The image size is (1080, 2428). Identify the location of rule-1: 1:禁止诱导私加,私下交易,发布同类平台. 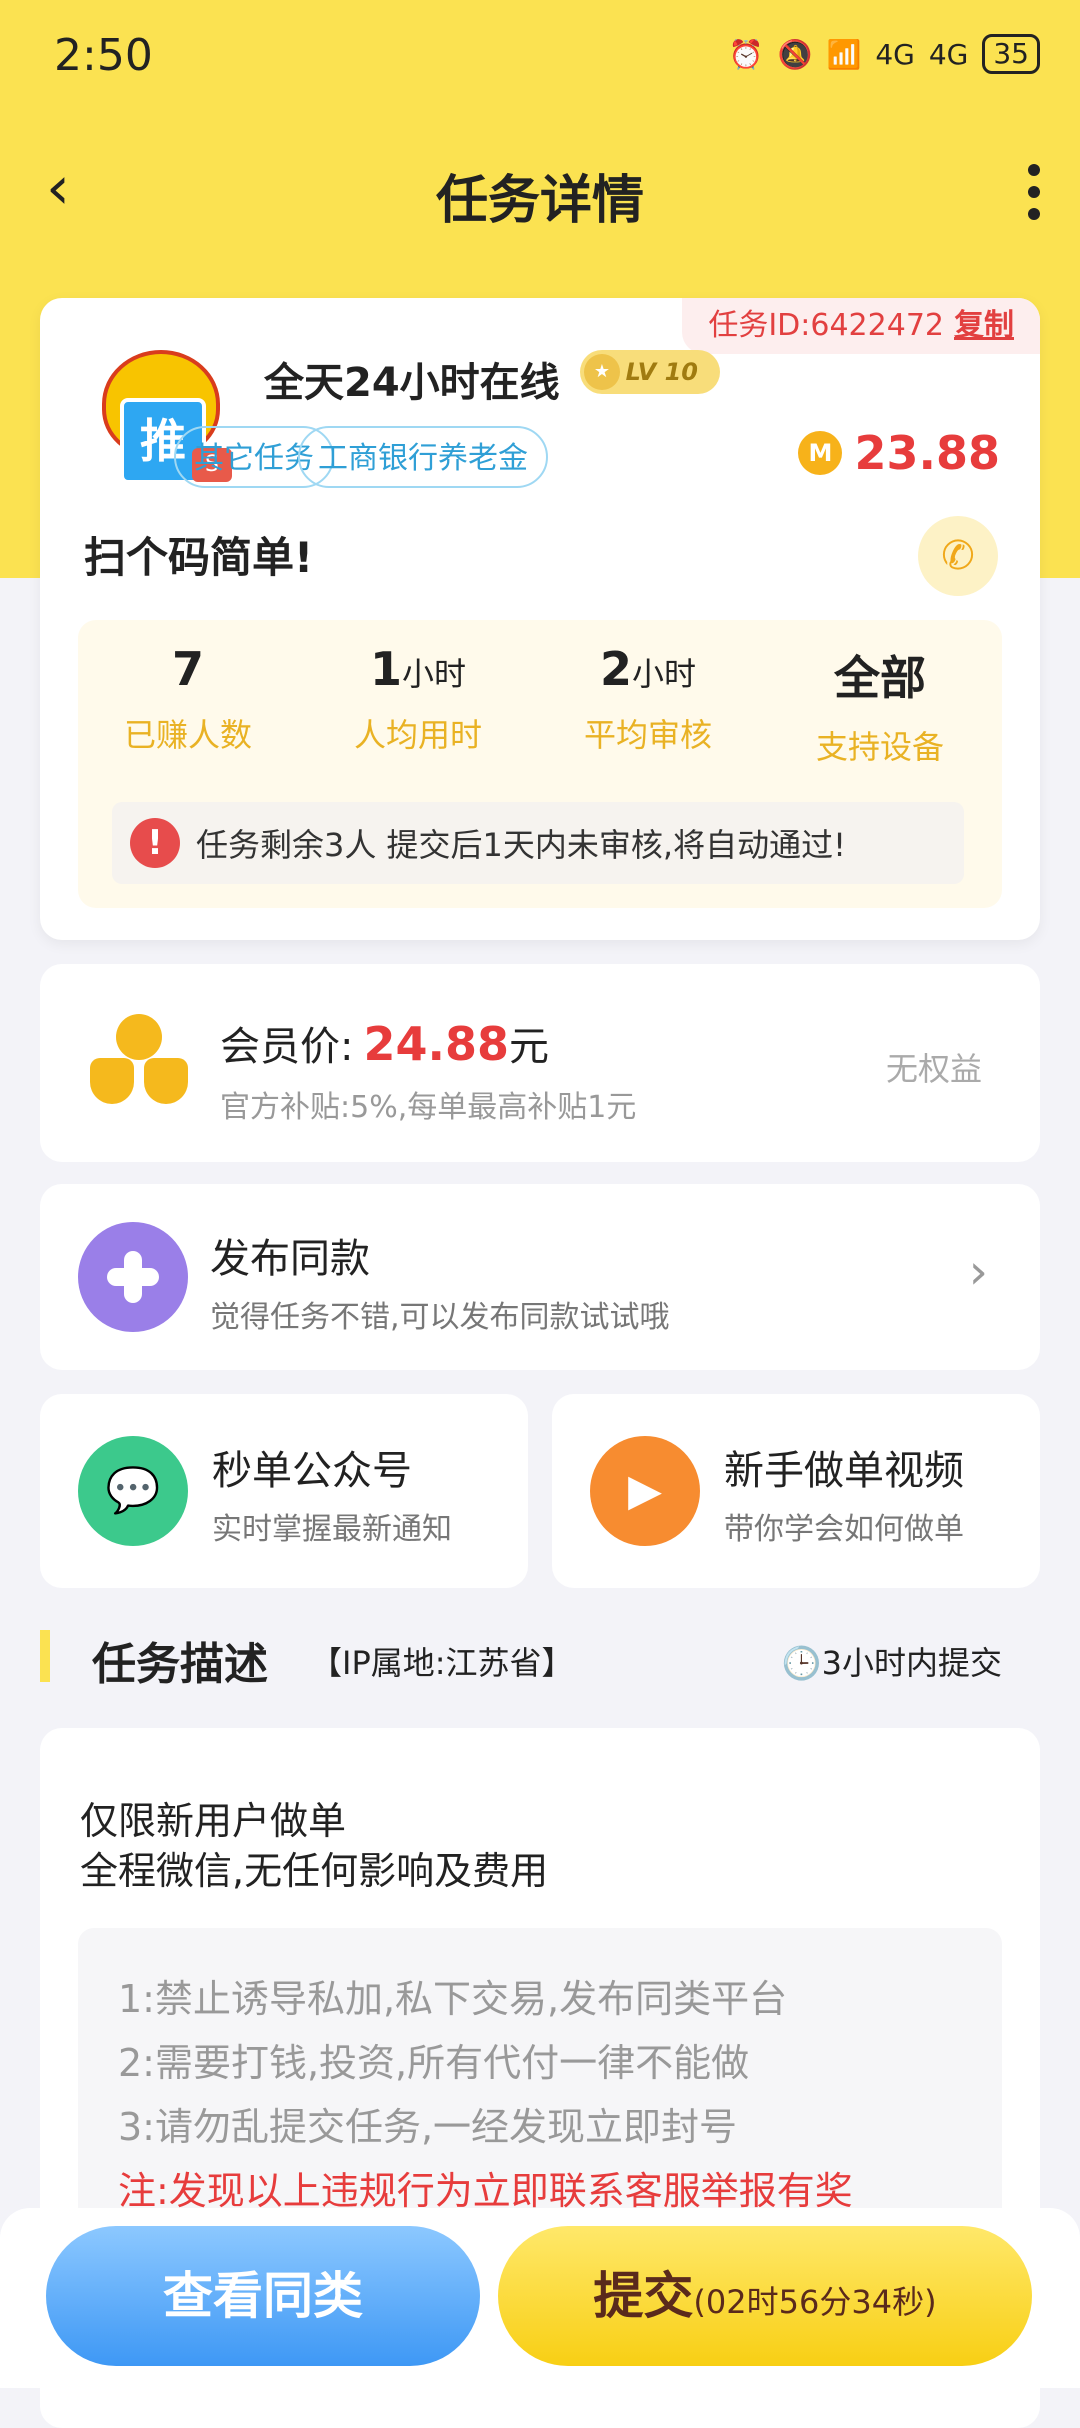
(453, 1999).